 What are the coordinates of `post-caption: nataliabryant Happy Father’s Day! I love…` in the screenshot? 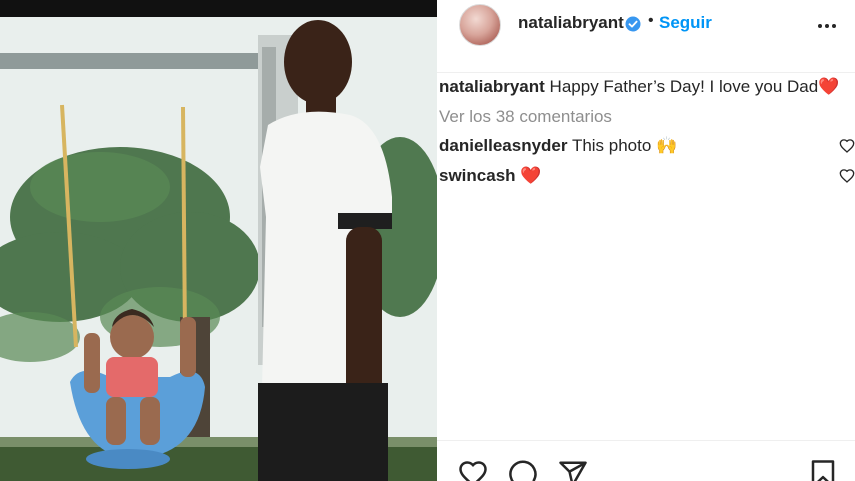 It's located at (639, 87).